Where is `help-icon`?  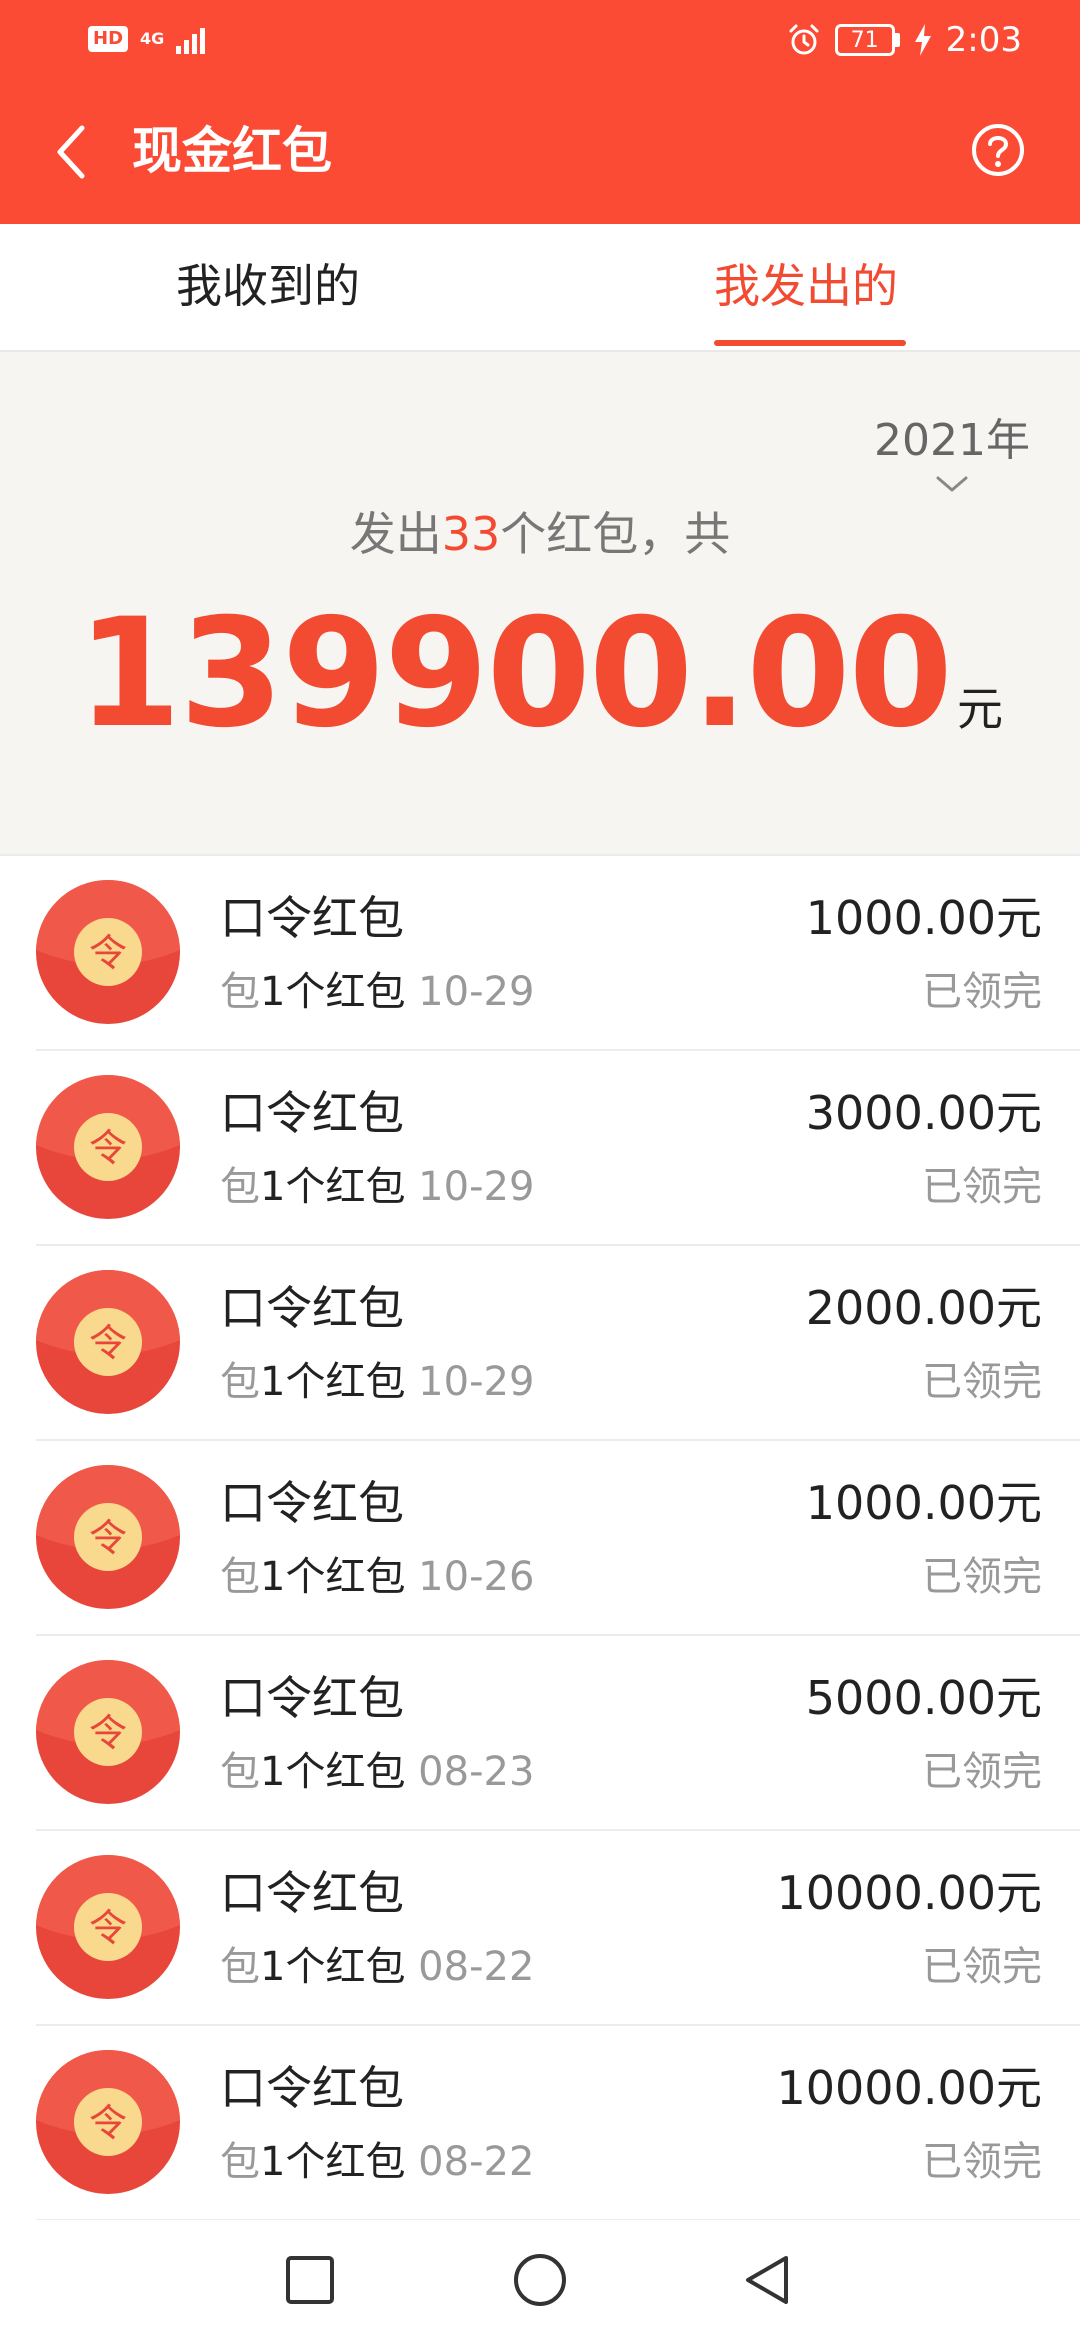 help-icon is located at coordinates (998, 150).